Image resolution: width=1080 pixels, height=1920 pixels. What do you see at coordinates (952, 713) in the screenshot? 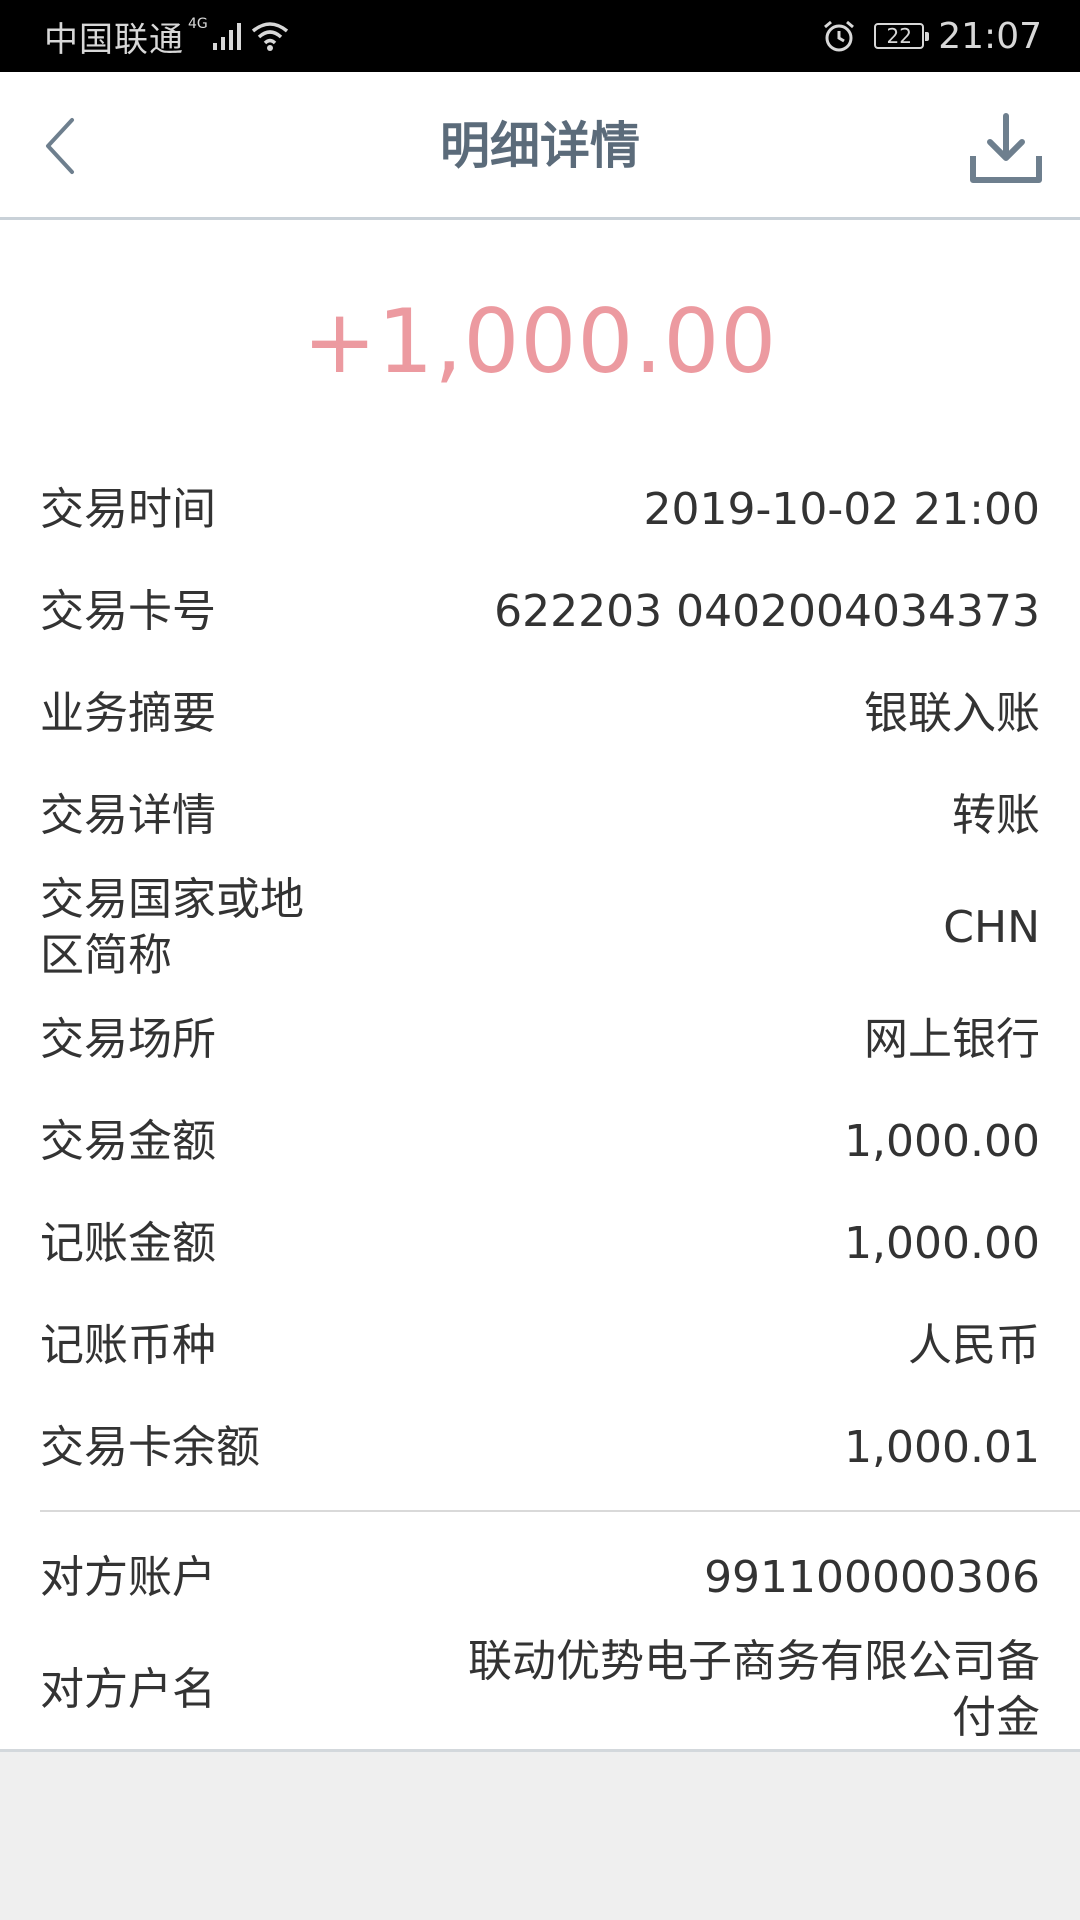
I see `detail-value: 银联入账` at bounding box center [952, 713].